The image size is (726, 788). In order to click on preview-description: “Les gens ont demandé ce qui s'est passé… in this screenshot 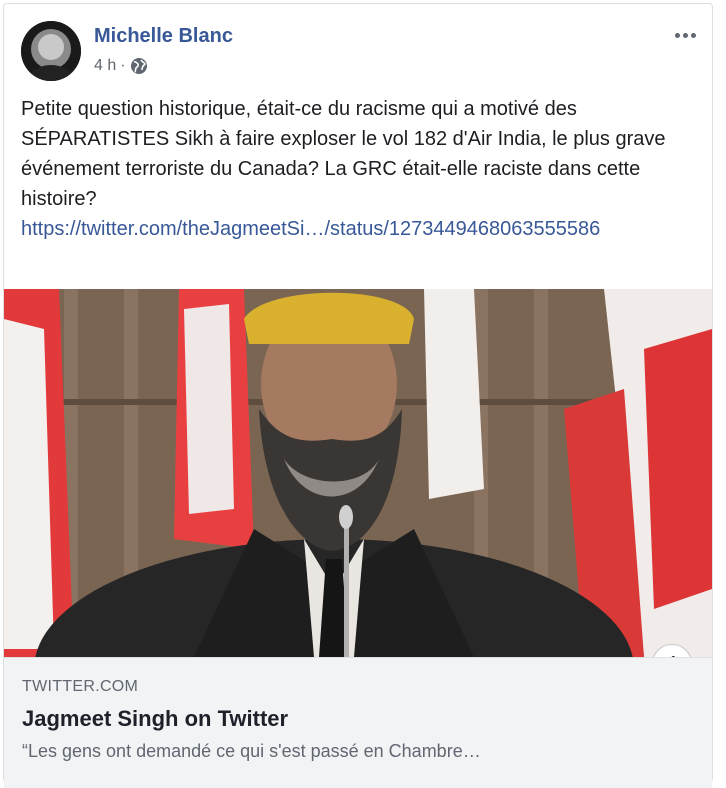, I will do `click(251, 751)`.